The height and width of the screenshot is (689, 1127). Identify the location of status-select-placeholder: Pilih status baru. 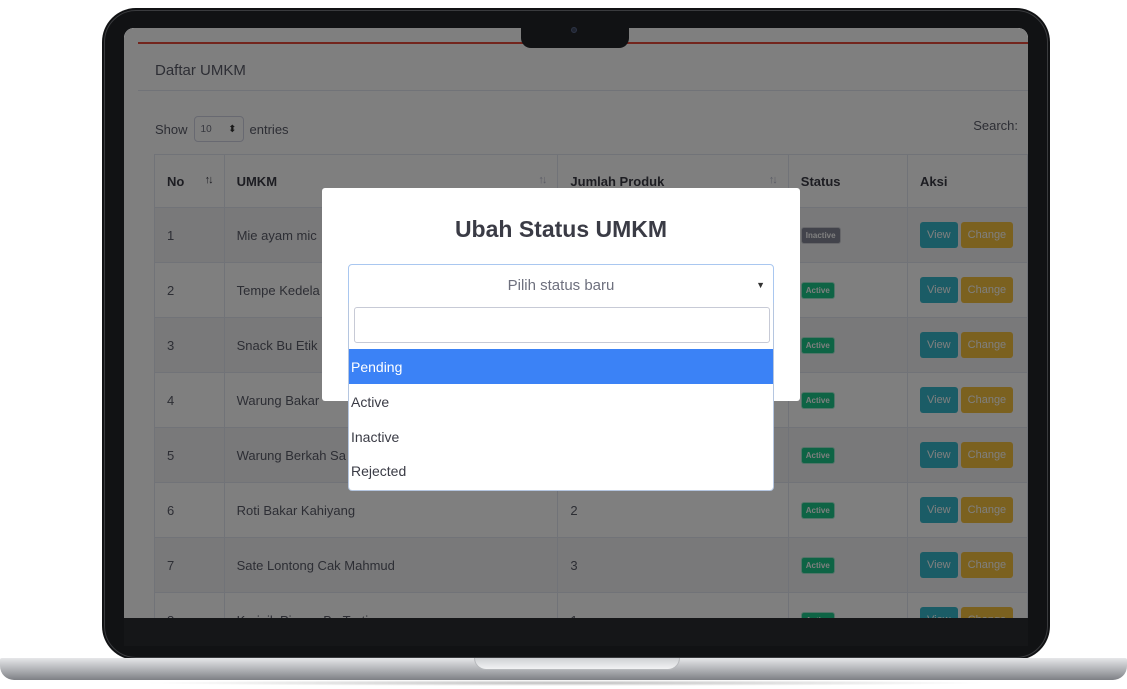
(561, 285).